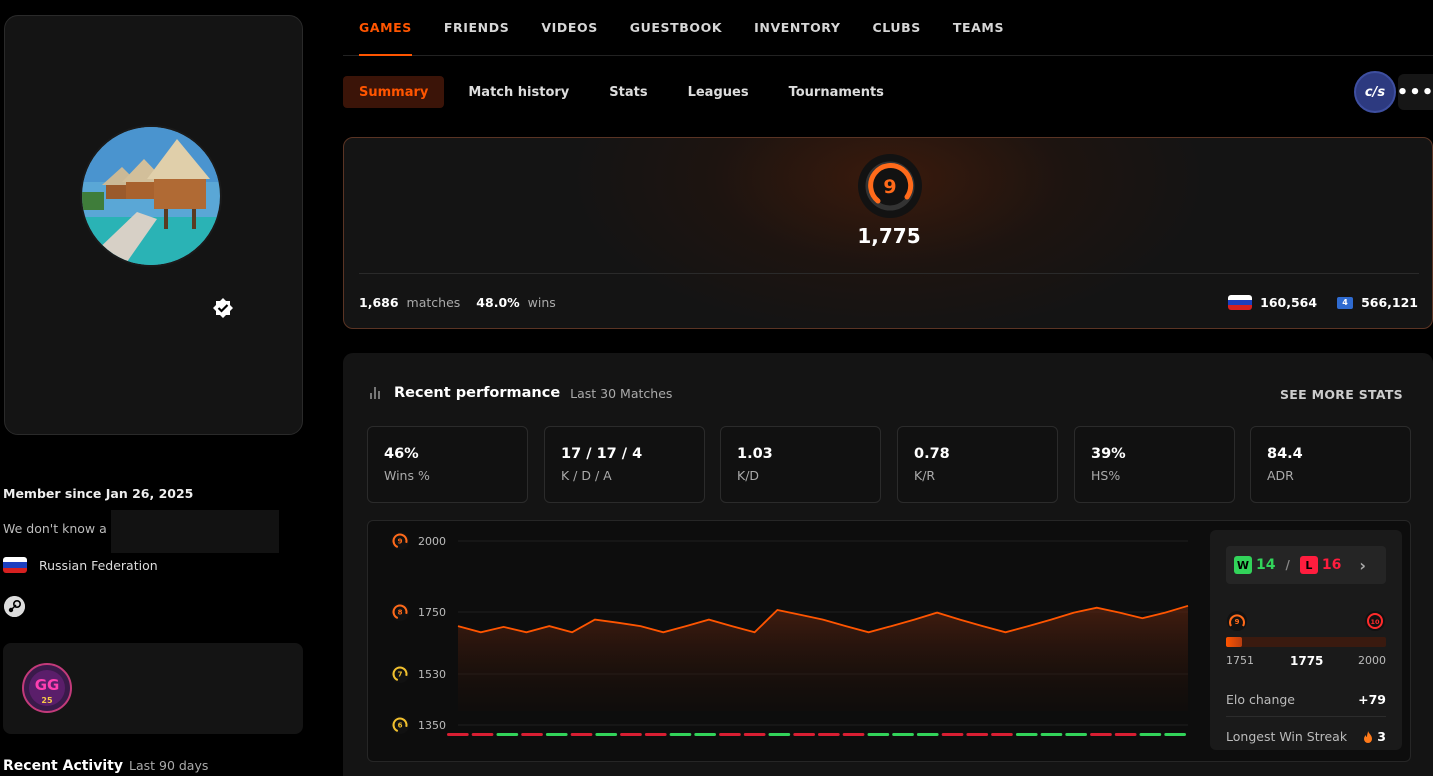 This screenshot has height=776, width=1433. I want to click on stat-value: 84.4, so click(1285, 454).